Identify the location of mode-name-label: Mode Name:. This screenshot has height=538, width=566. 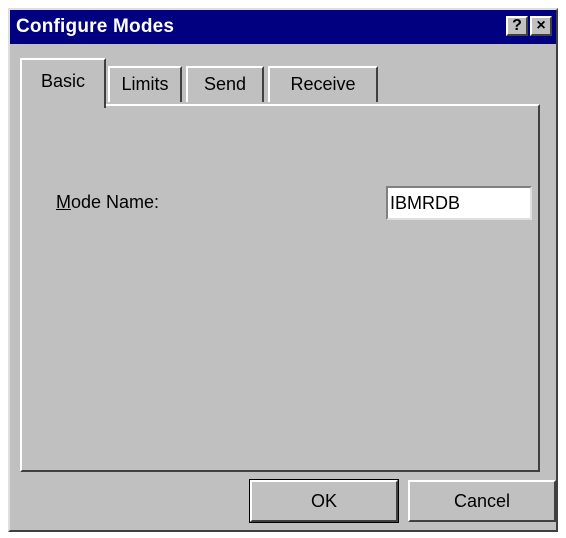
(107, 202).